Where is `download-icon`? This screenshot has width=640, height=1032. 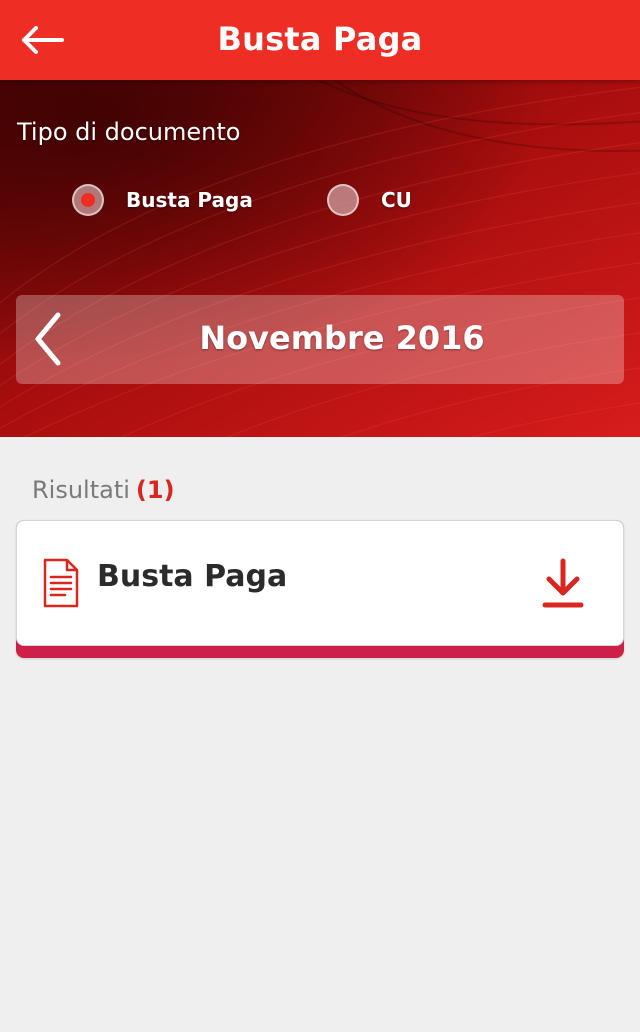
download-icon is located at coordinates (563, 583).